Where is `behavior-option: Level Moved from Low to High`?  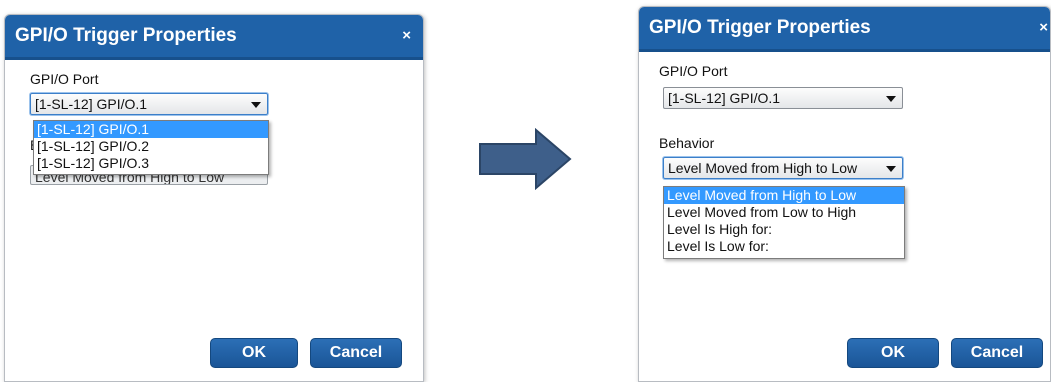 behavior-option: Level Moved from Low to High is located at coordinates (784, 212).